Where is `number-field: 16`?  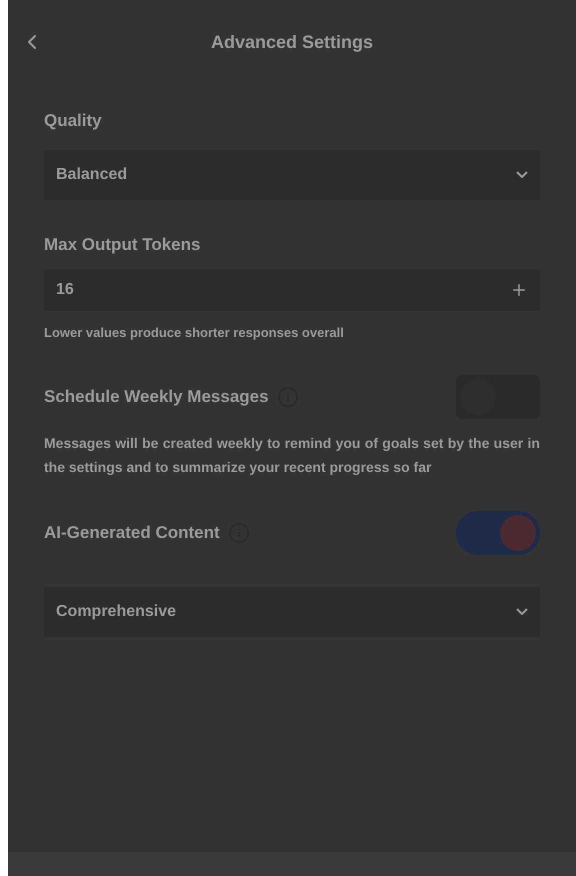 number-field: 16 is located at coordinates (292, 290).